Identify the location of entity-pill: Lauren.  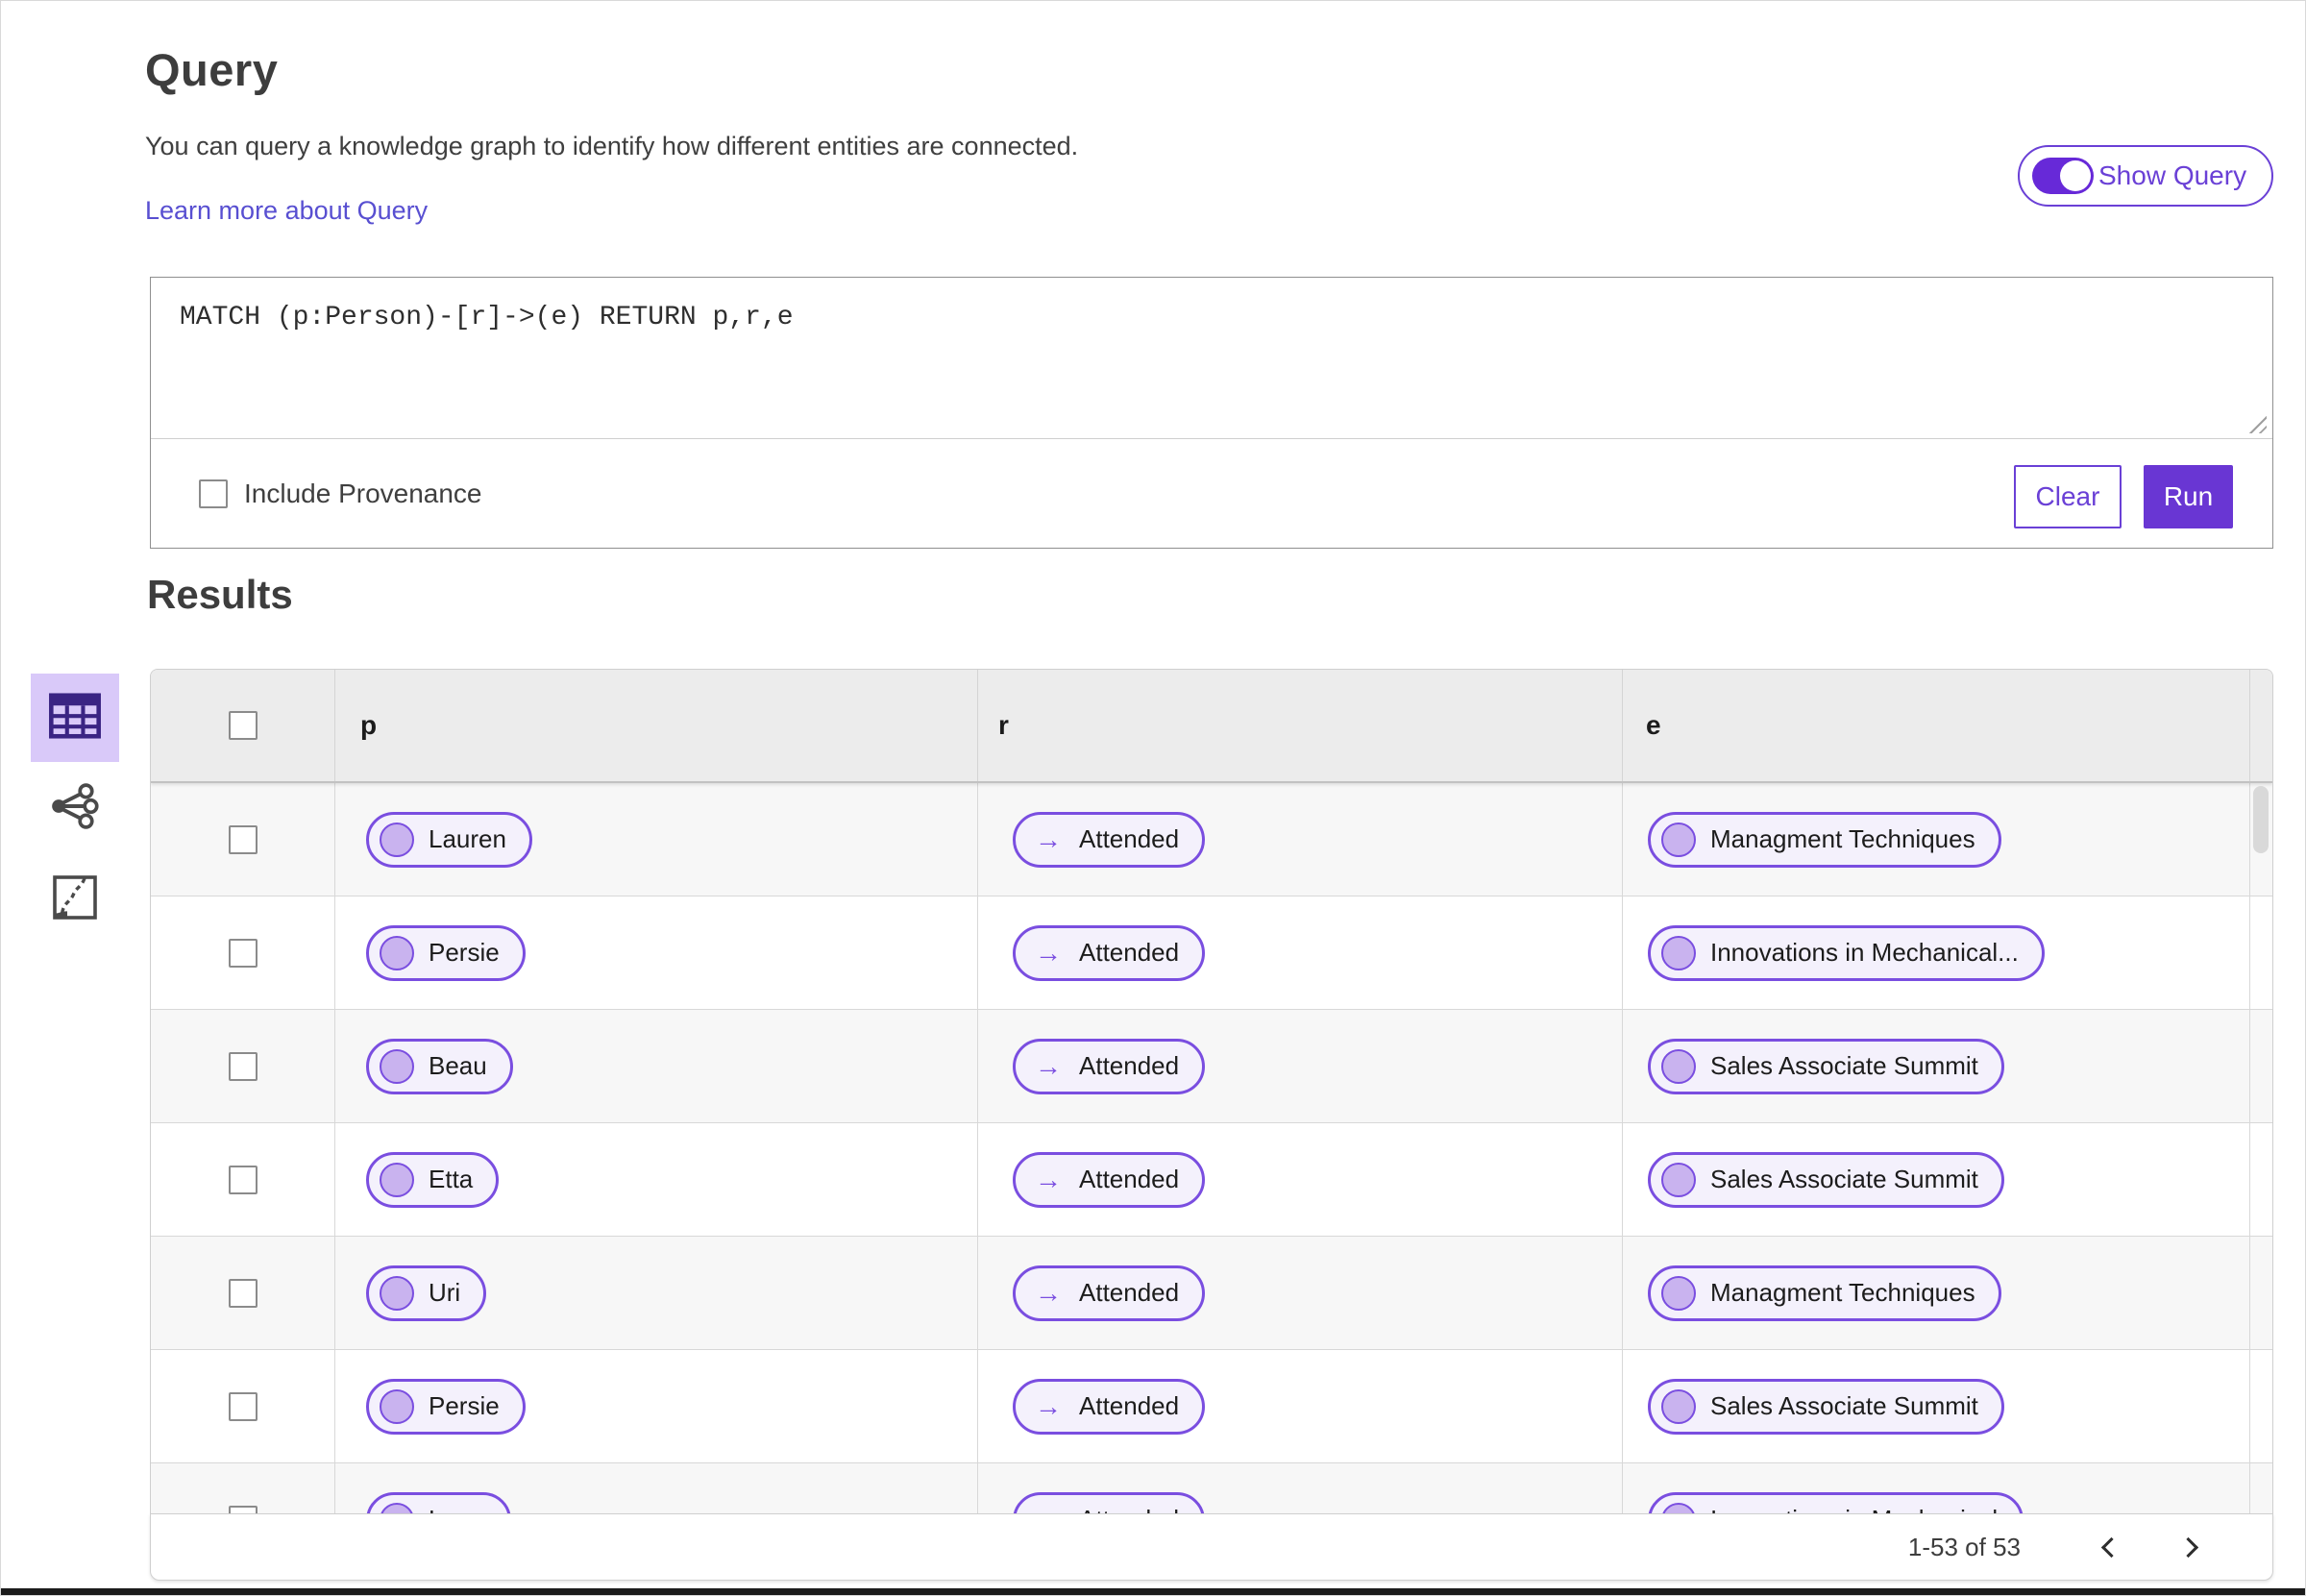
(449, 839).